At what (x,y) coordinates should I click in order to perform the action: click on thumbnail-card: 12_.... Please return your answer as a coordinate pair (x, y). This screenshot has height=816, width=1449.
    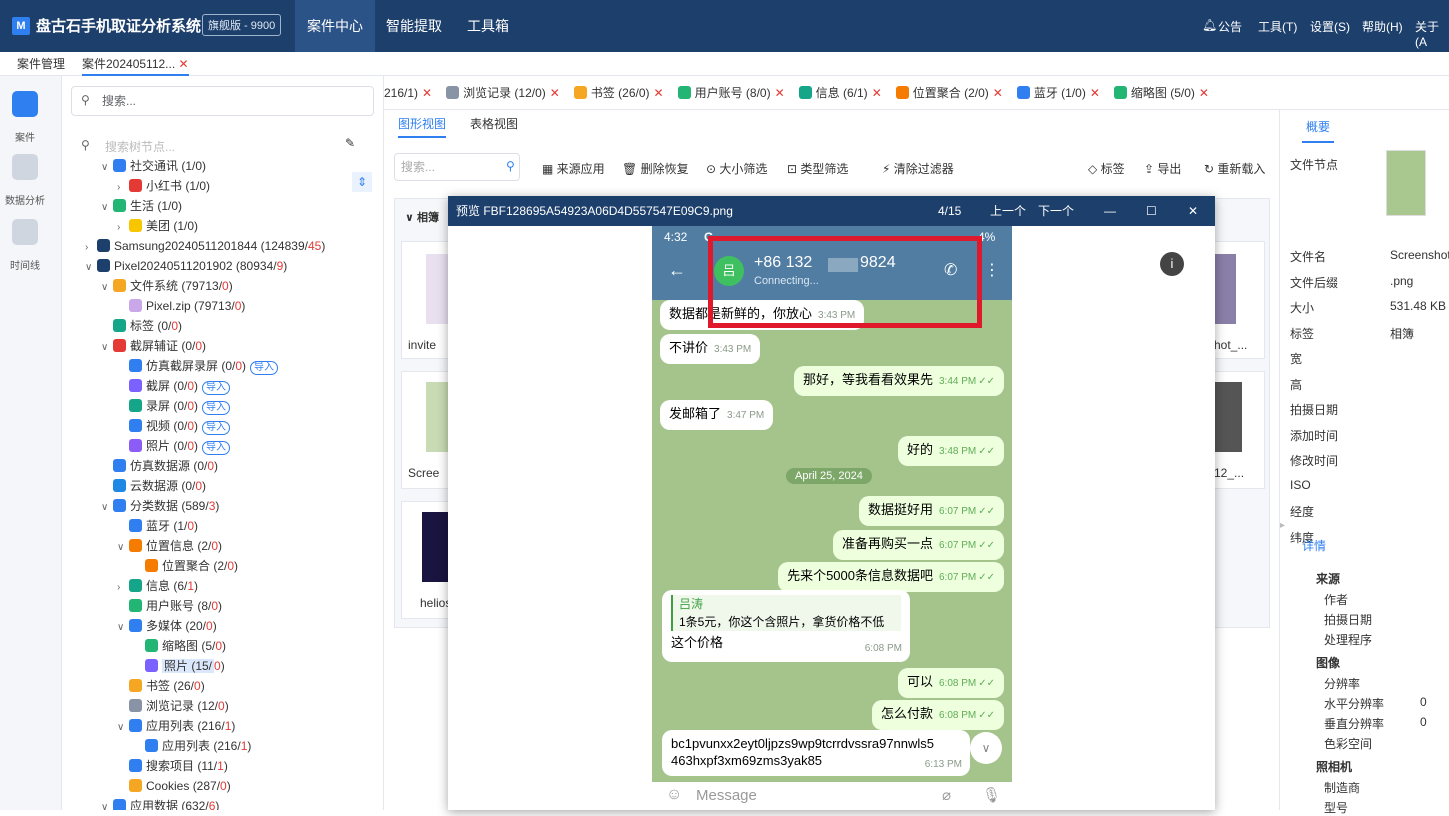
    Looking at the image, I should click on (1237, 430).